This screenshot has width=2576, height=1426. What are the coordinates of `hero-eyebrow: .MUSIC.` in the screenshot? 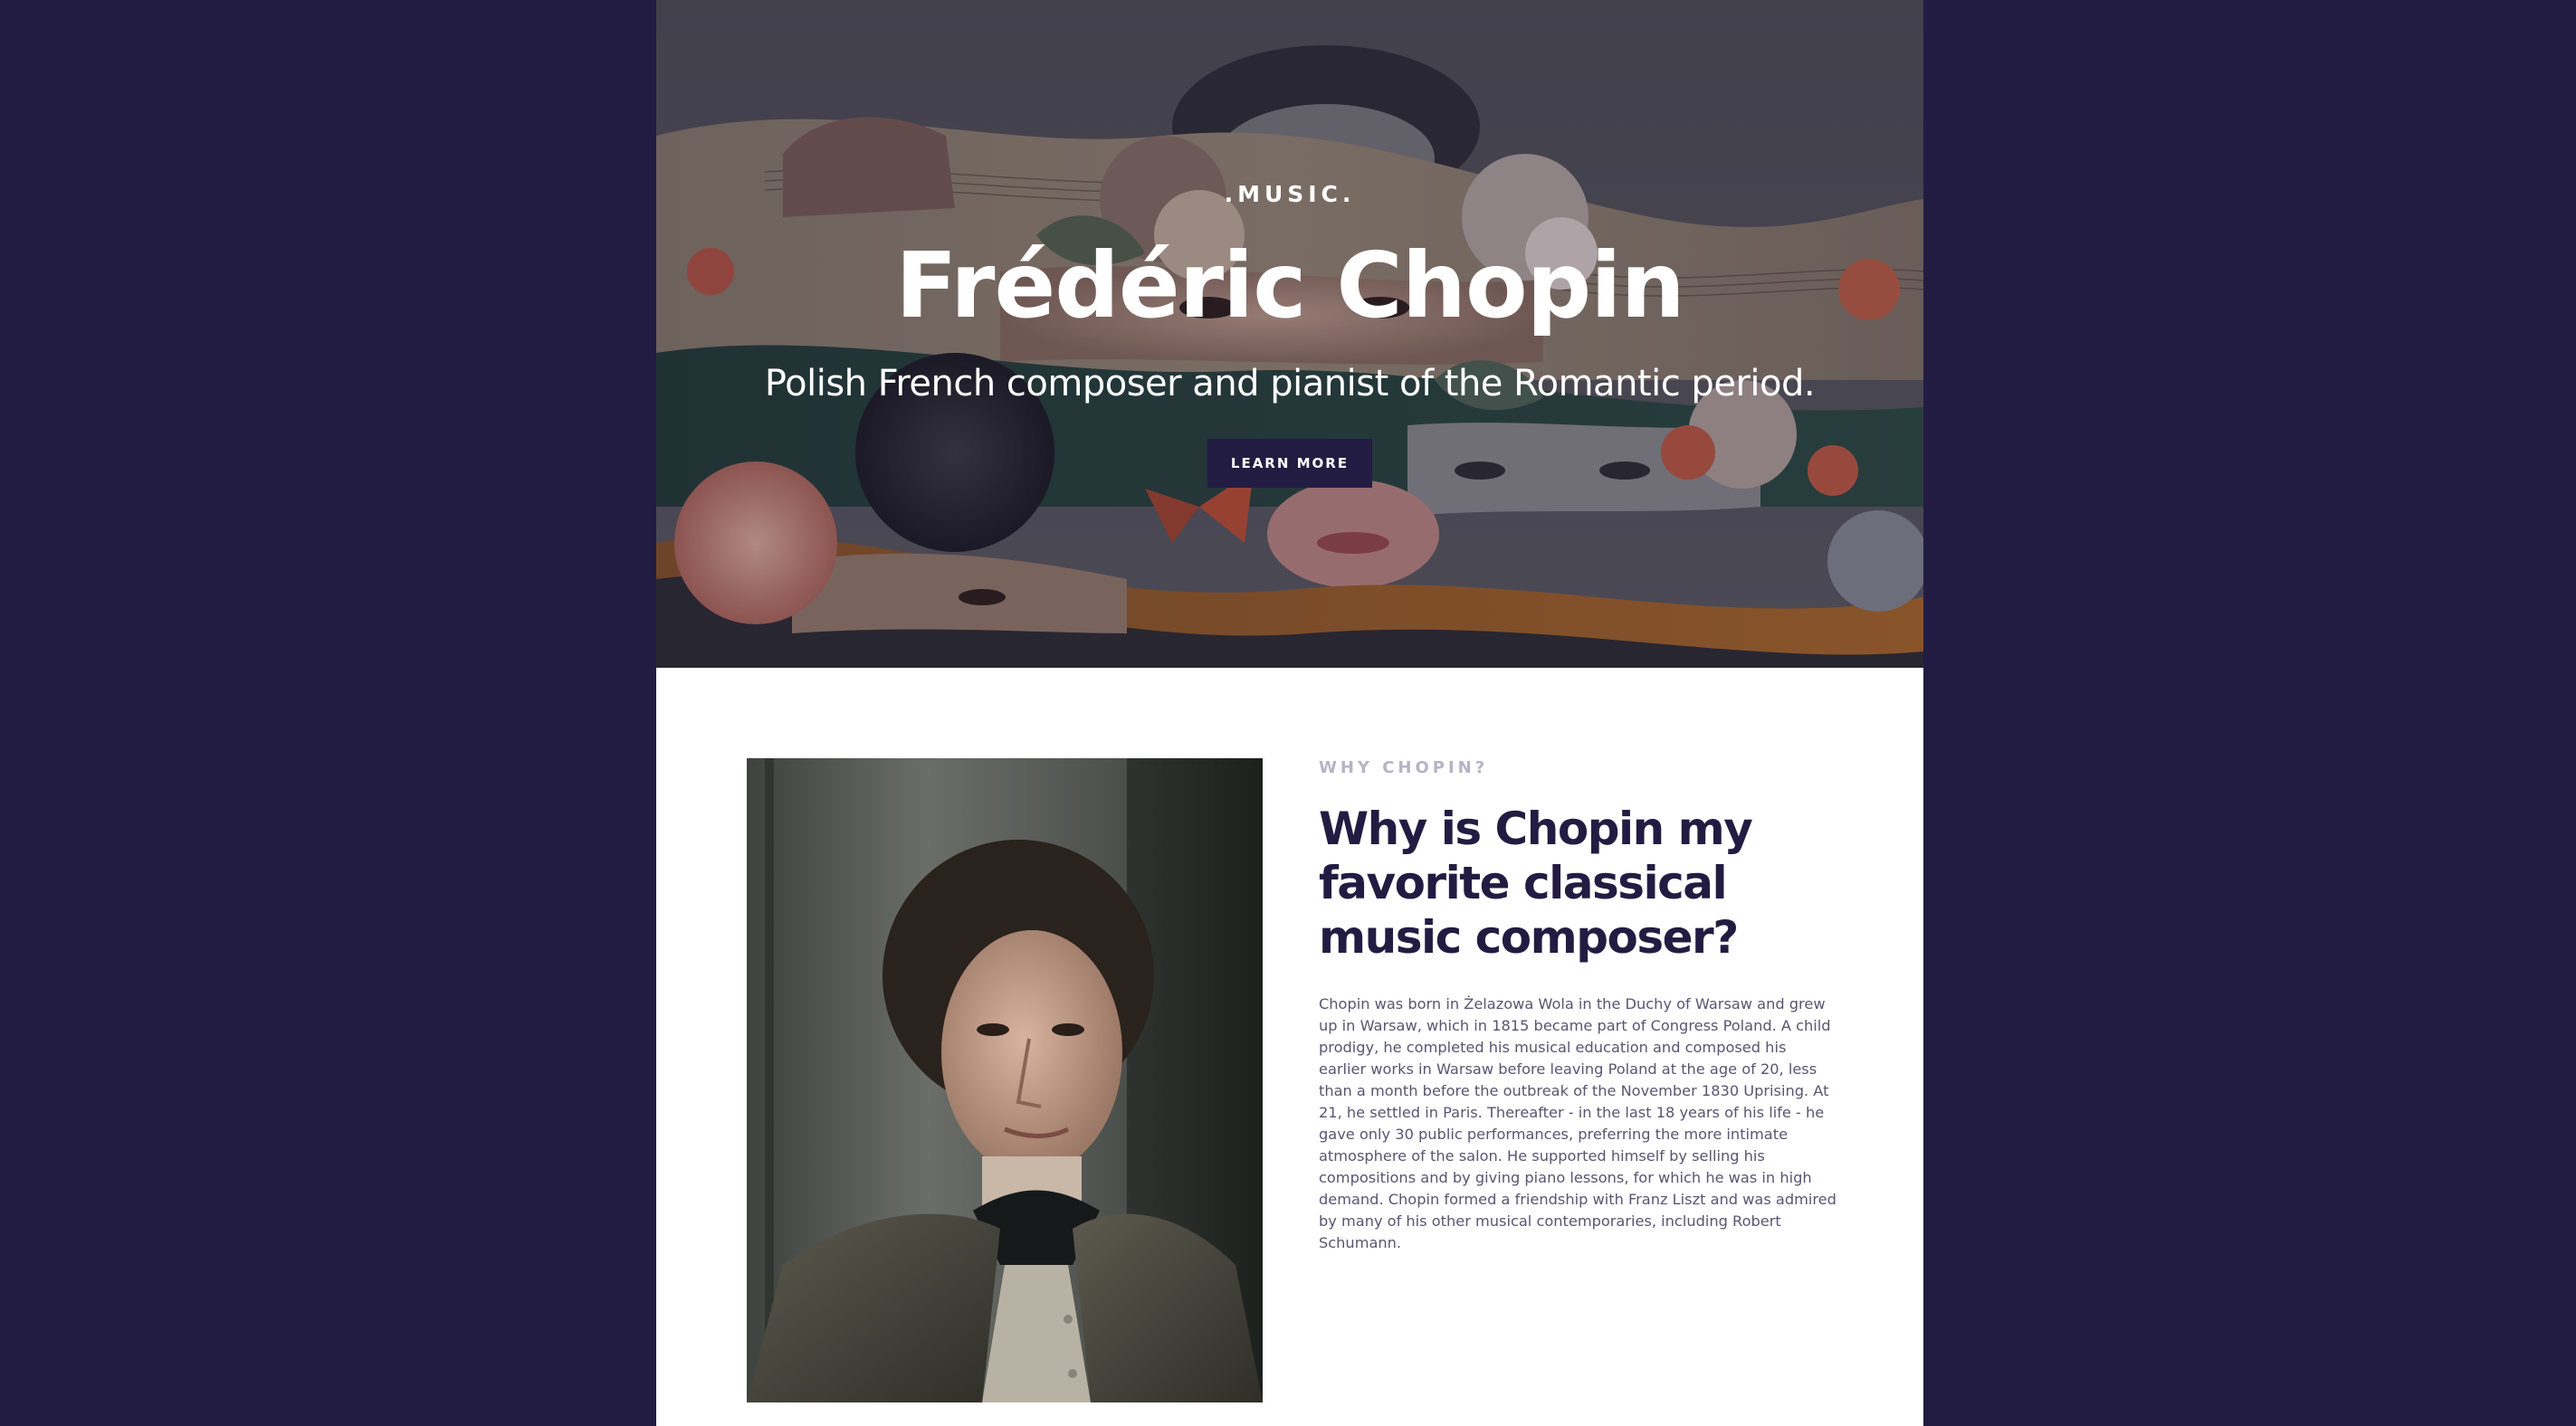 It's located at (1290, 194).